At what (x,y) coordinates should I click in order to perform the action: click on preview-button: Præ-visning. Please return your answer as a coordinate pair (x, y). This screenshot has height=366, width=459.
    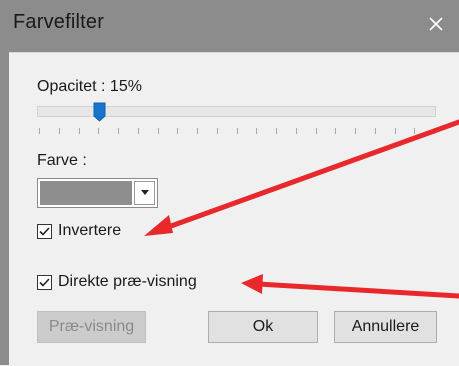
    Looking at the image, I should click on (91, 327).